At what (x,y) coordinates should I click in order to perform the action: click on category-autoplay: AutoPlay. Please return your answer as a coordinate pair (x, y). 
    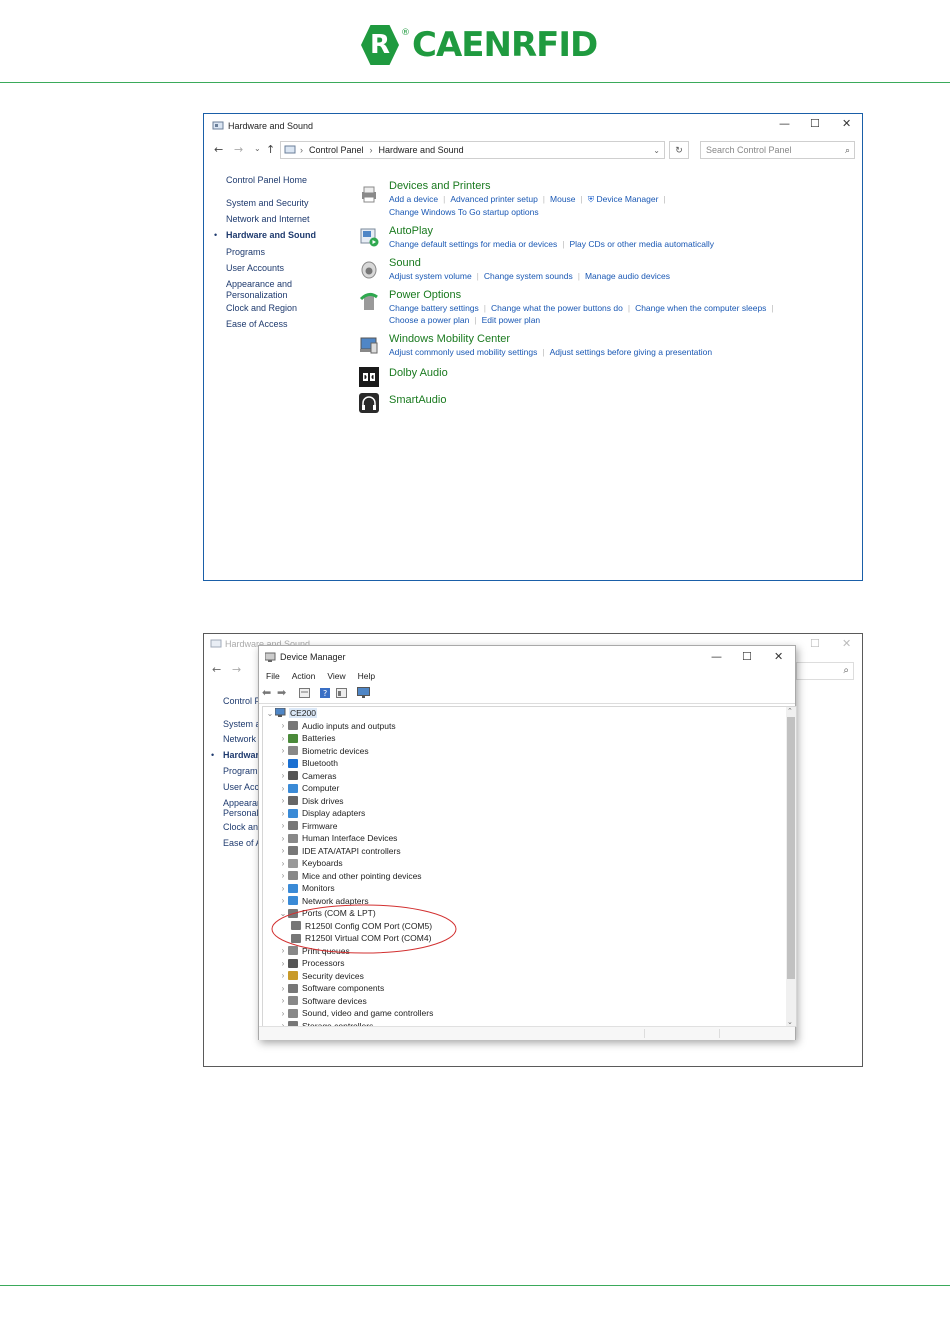
    Looking at the image, I should click on (411, 231).